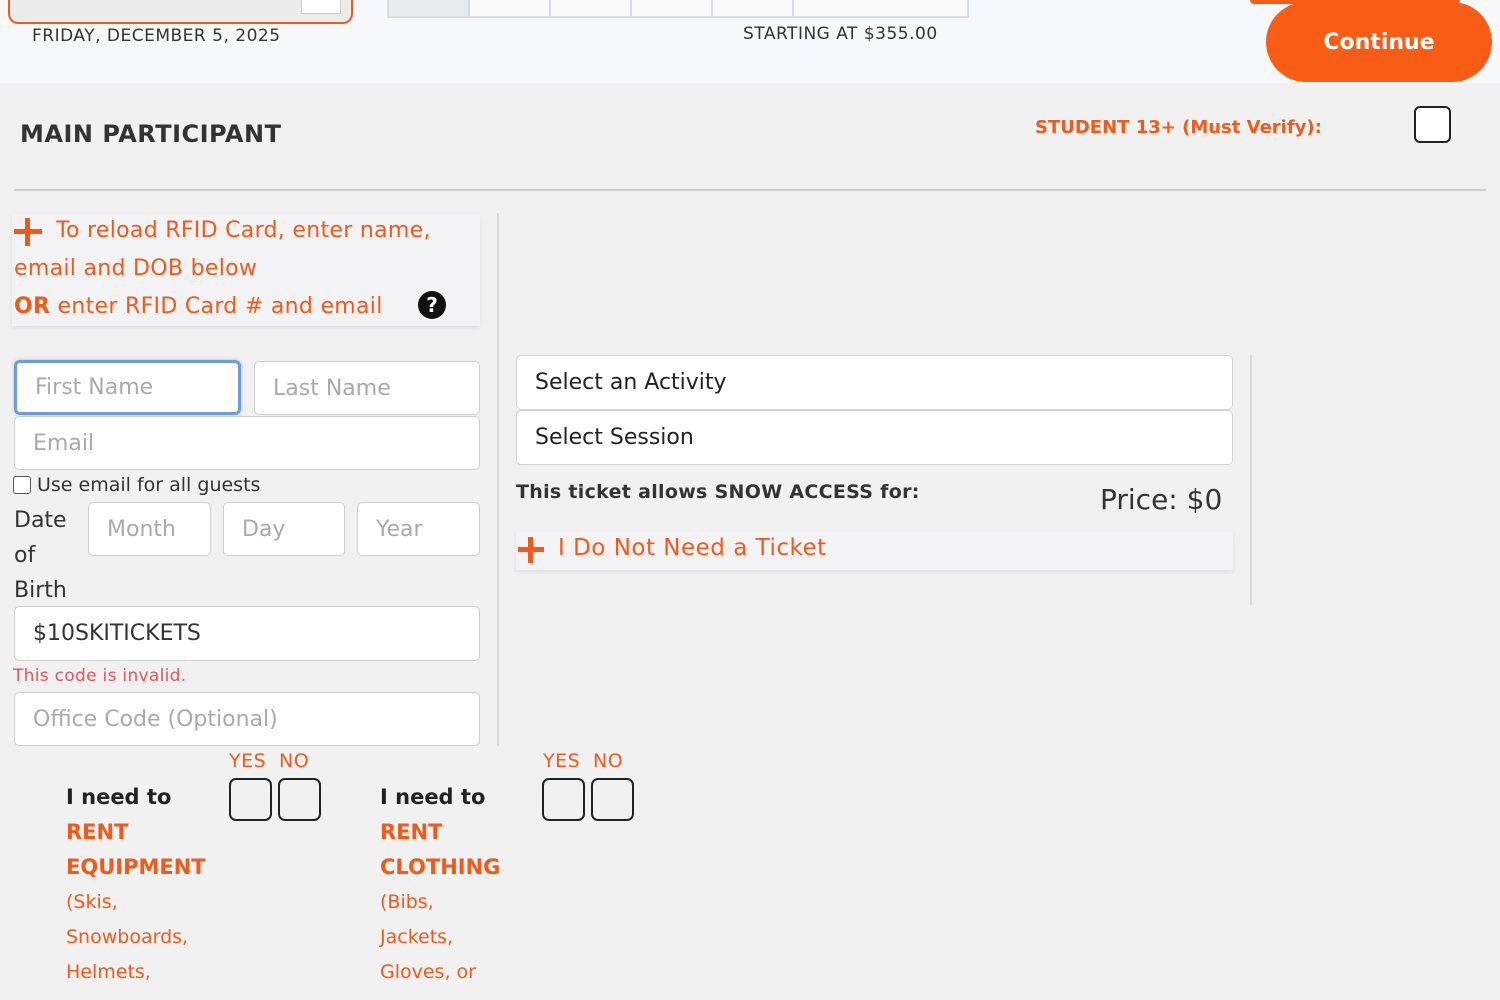  What do you see at coordinates (243, 230) in the screenshot?
I see `rfid-text-line-1: To reload RFID Card, enter name,` at bounding box center [243, 230].